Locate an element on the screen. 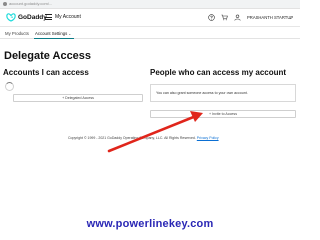  watermark-text: www.powerlinekey.com is located at coordinates (150, 224).